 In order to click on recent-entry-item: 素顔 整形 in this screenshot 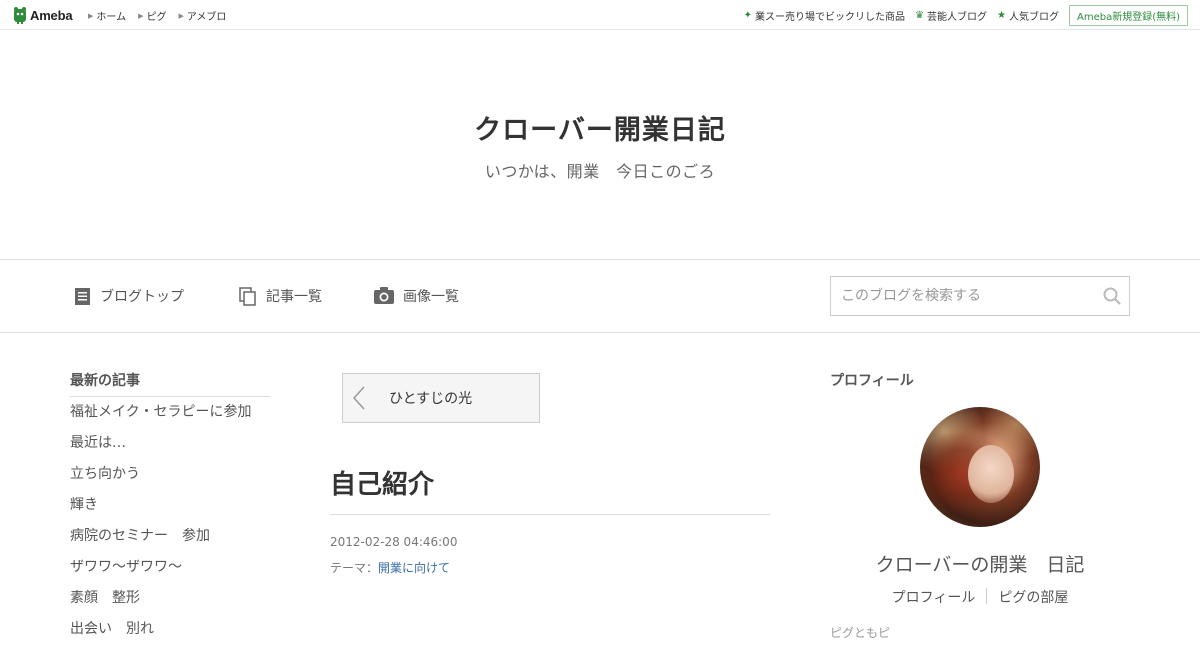, I will do `click(170, 598)`.